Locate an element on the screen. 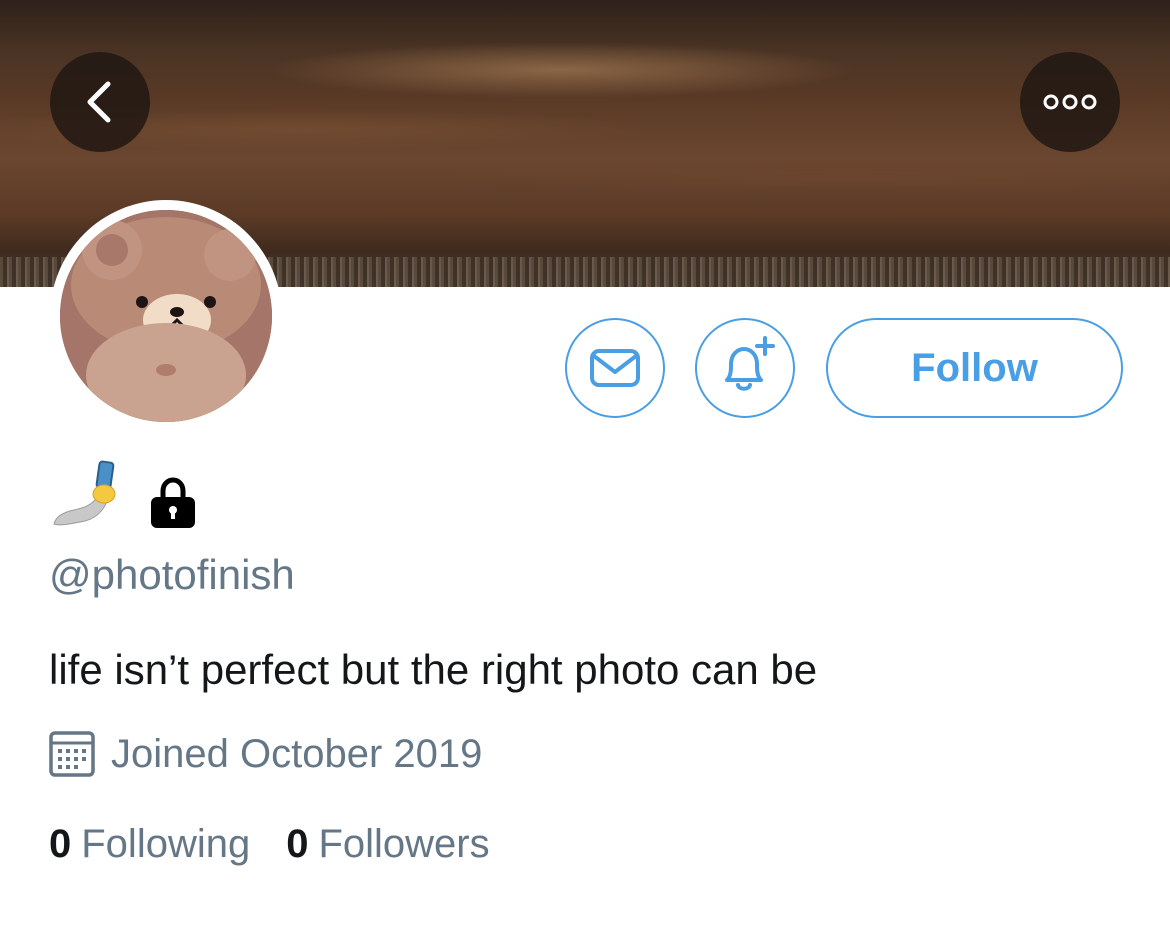 The height and width of the screenshot is (926, 1170). following-link: 0 Following is located at coordinates (149, 844).